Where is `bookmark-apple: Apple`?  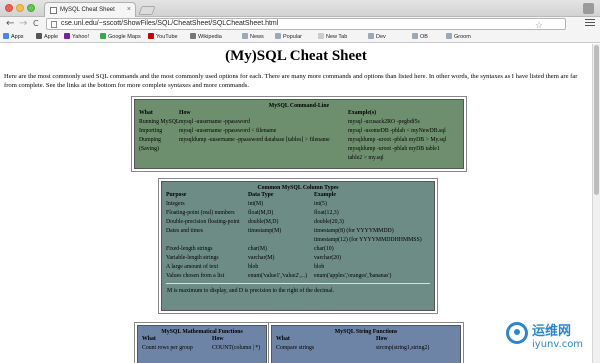
bookmark-apple: Apple is located at coordinates (47, 37).